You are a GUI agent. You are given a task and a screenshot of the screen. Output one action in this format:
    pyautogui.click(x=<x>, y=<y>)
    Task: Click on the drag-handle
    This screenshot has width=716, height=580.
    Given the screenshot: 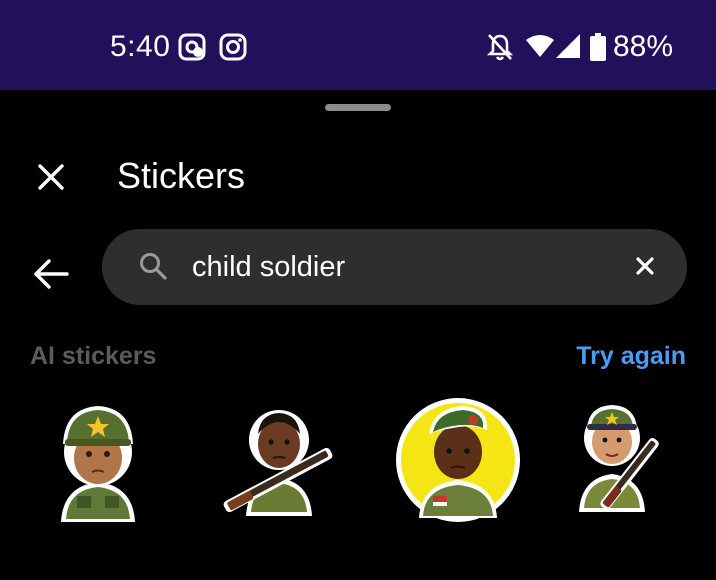 What is the action you would take?
    pyautogui.click(x=358, y=107)
    